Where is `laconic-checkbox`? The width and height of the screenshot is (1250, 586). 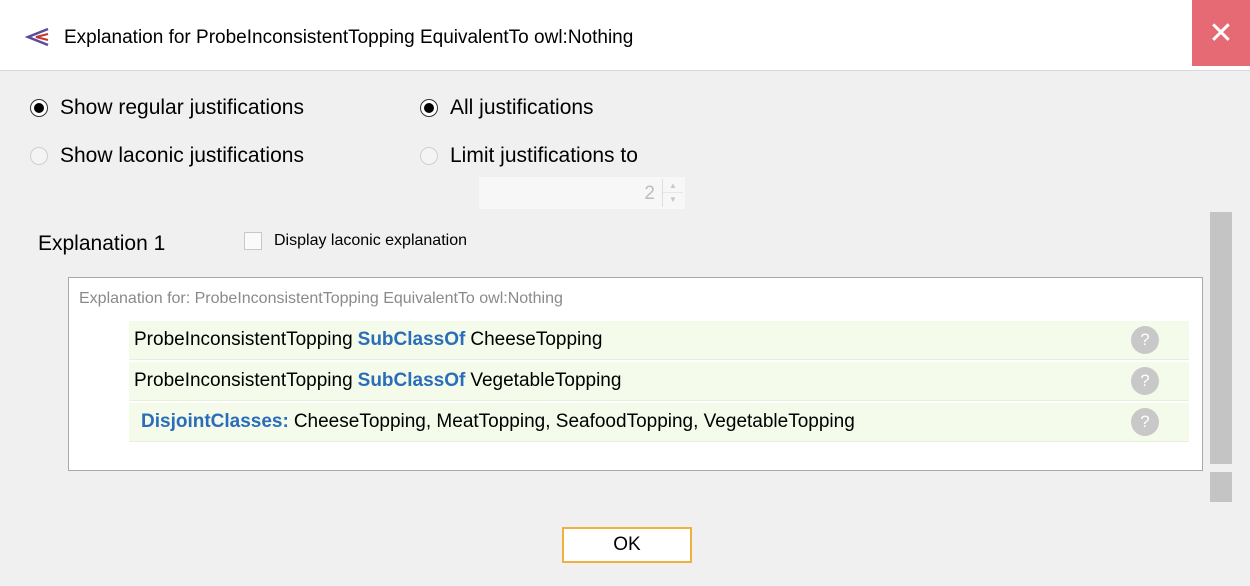
laconic-checkbox is located at coordinates (253, 241).